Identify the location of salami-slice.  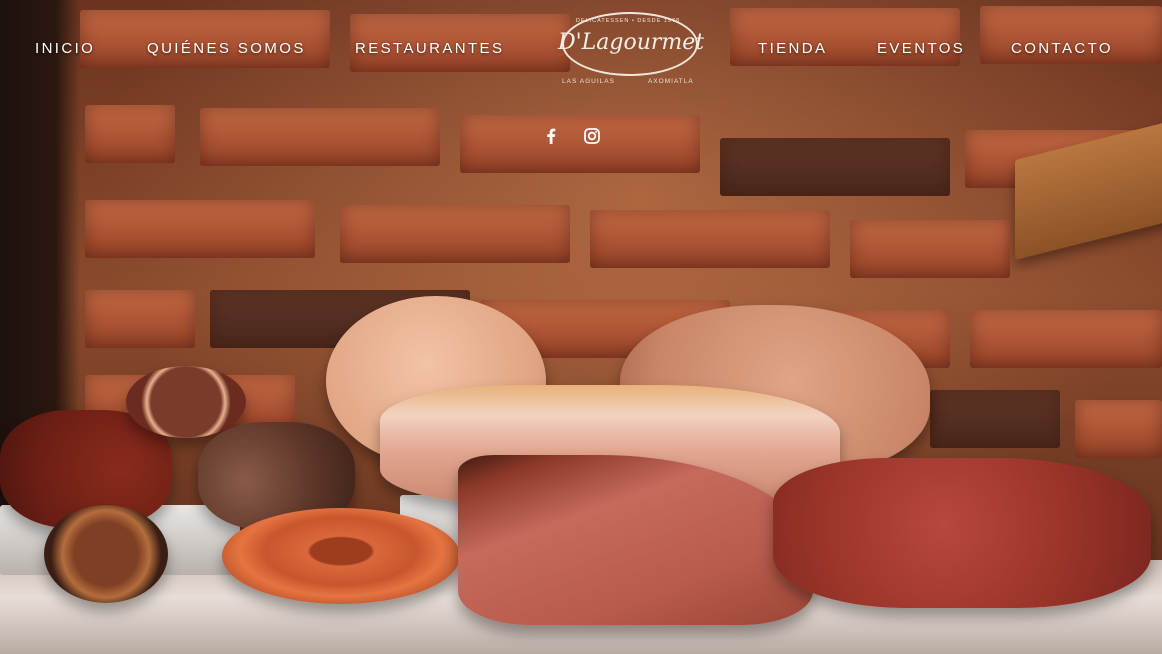
(186, 402).